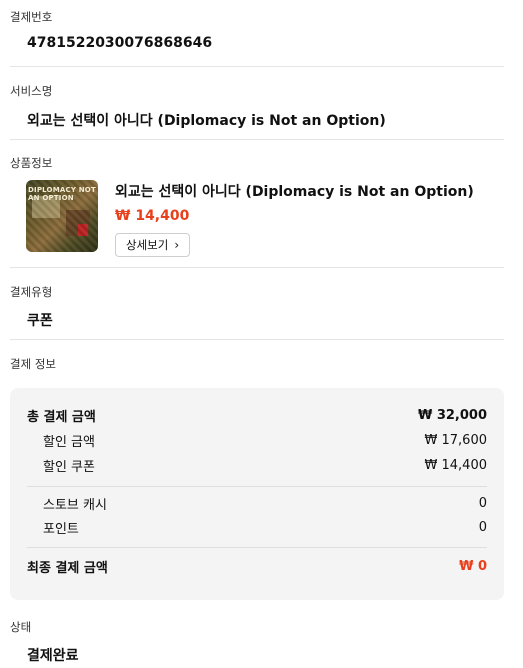  What do you see at coordinates (62, 216) in the screenshot?
I see `product-thumbnail: DIPLOMACY NOT AN OPTION` at bounding box center [62, 216].